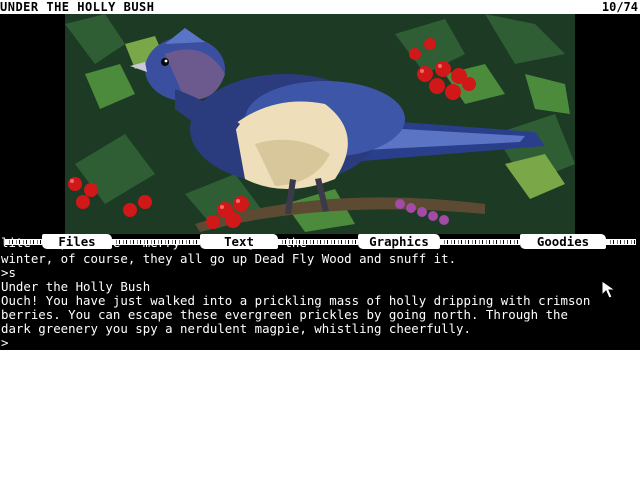 Image resolution: width=640 pixels, height=500 pixels. What do you see at coordinates (399, 241) in the screenshot?
I see `menu-graphics: Graphics` at bounding box center [399, 241].